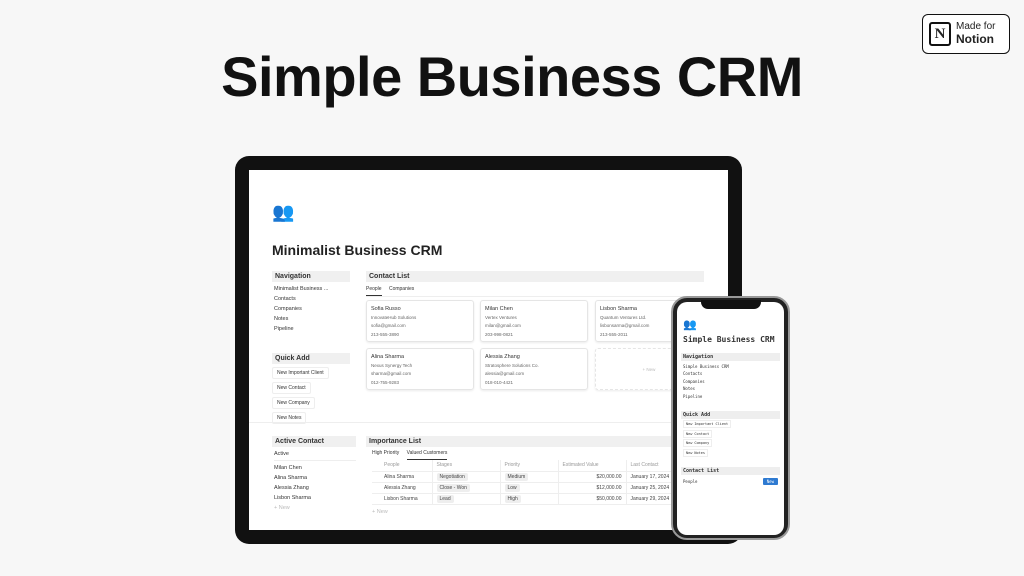 The width and height of the screenshot is (1024, 576). I want to click on col-priority: Priority, so click(529, 466).